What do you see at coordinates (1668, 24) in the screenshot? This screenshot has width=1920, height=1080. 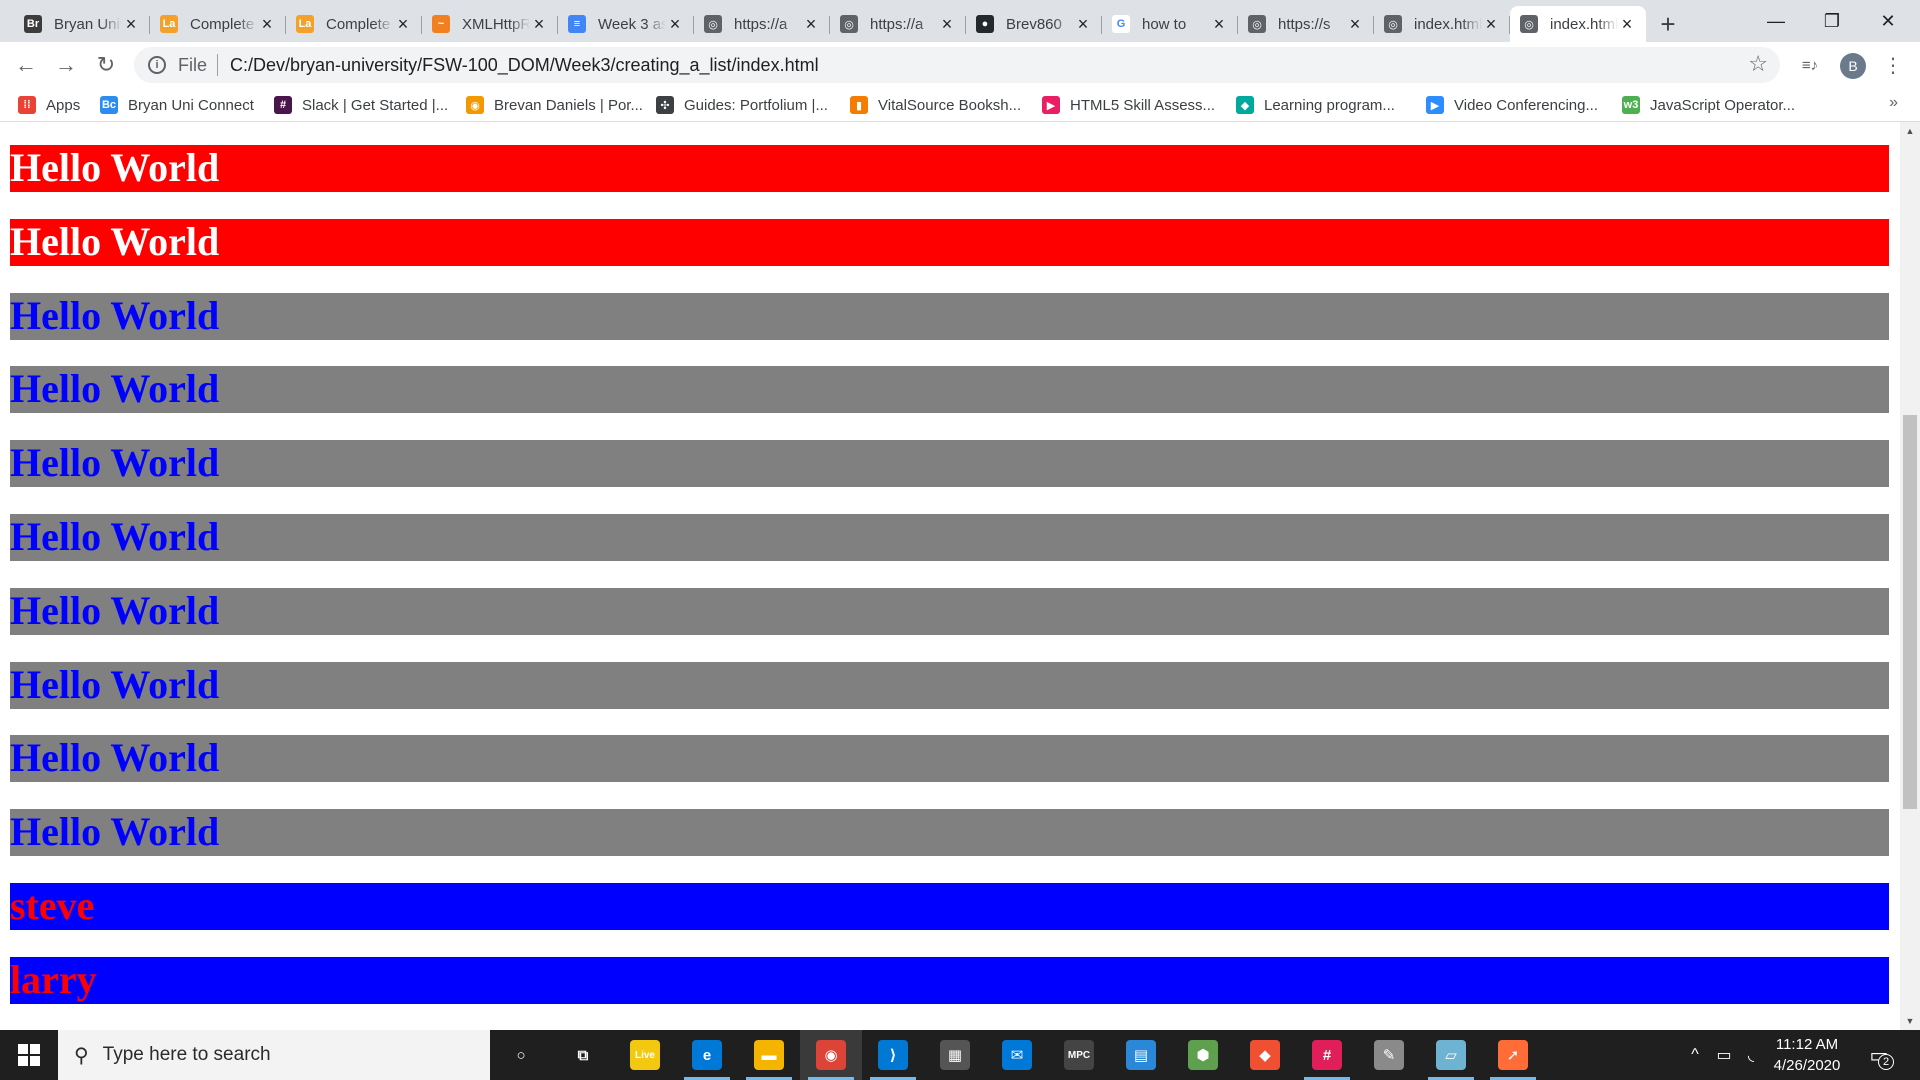 I see `new-tab-button: +` at bounding box center [1668, 24].